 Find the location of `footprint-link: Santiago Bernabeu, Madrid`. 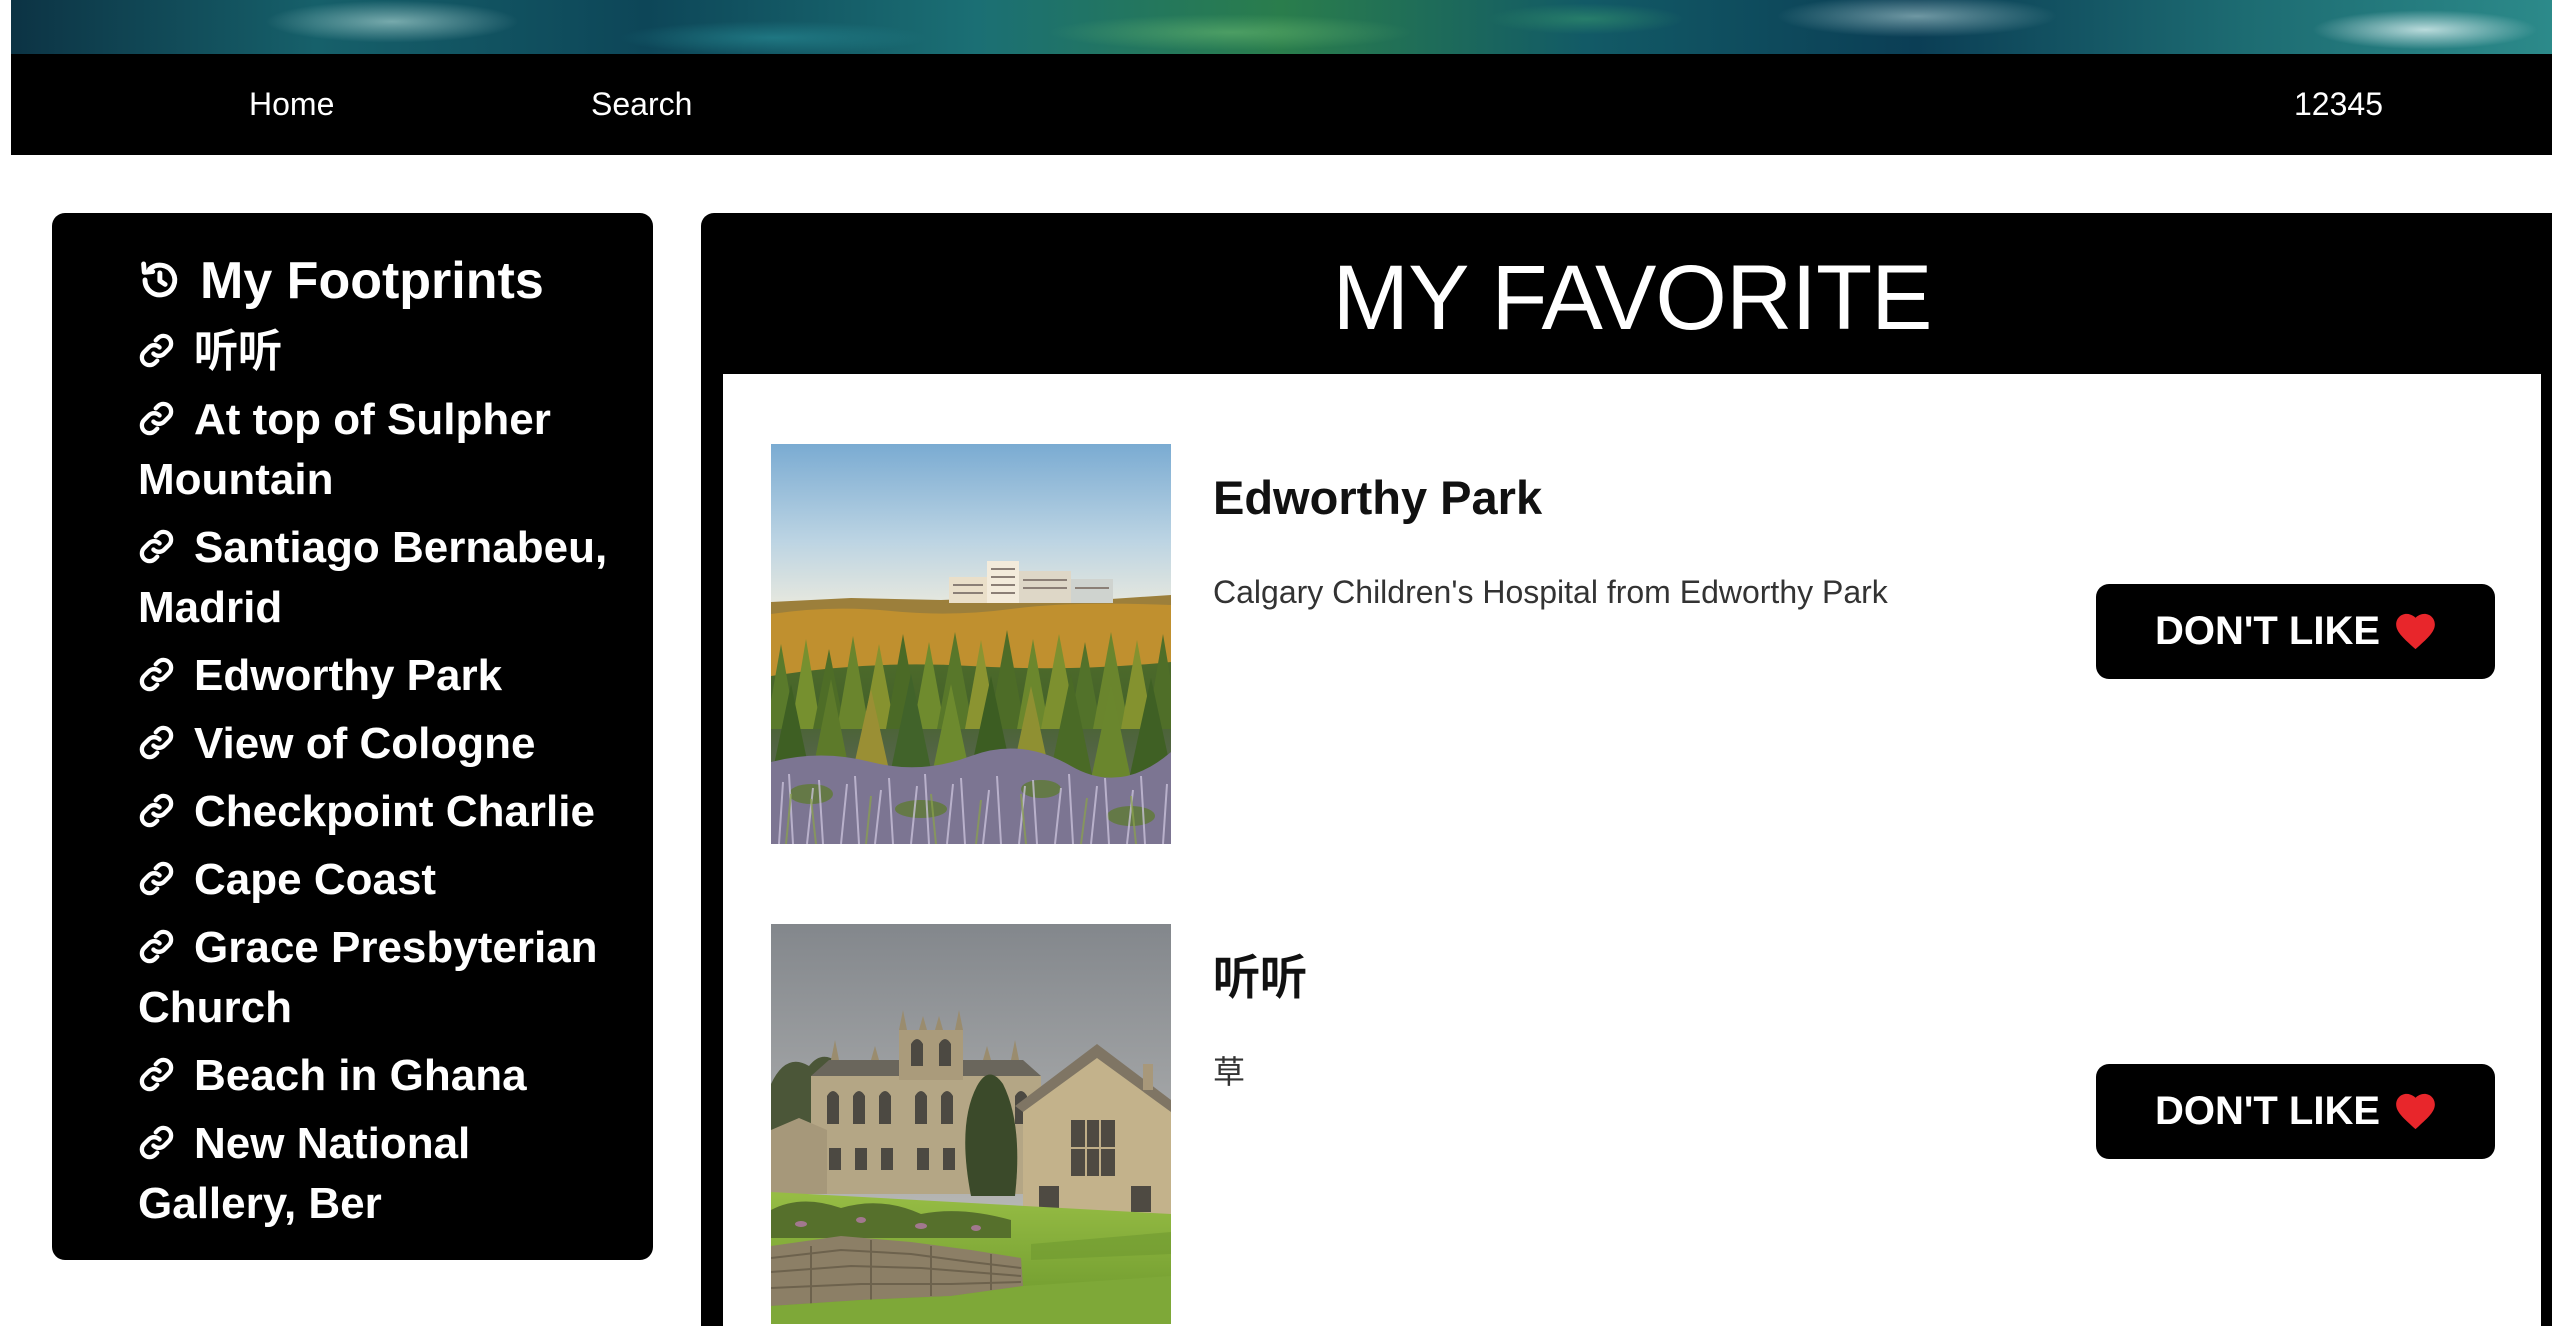

footprint-link: Santiago Bernabeu, Madrid is located at coordinates (381, 578).